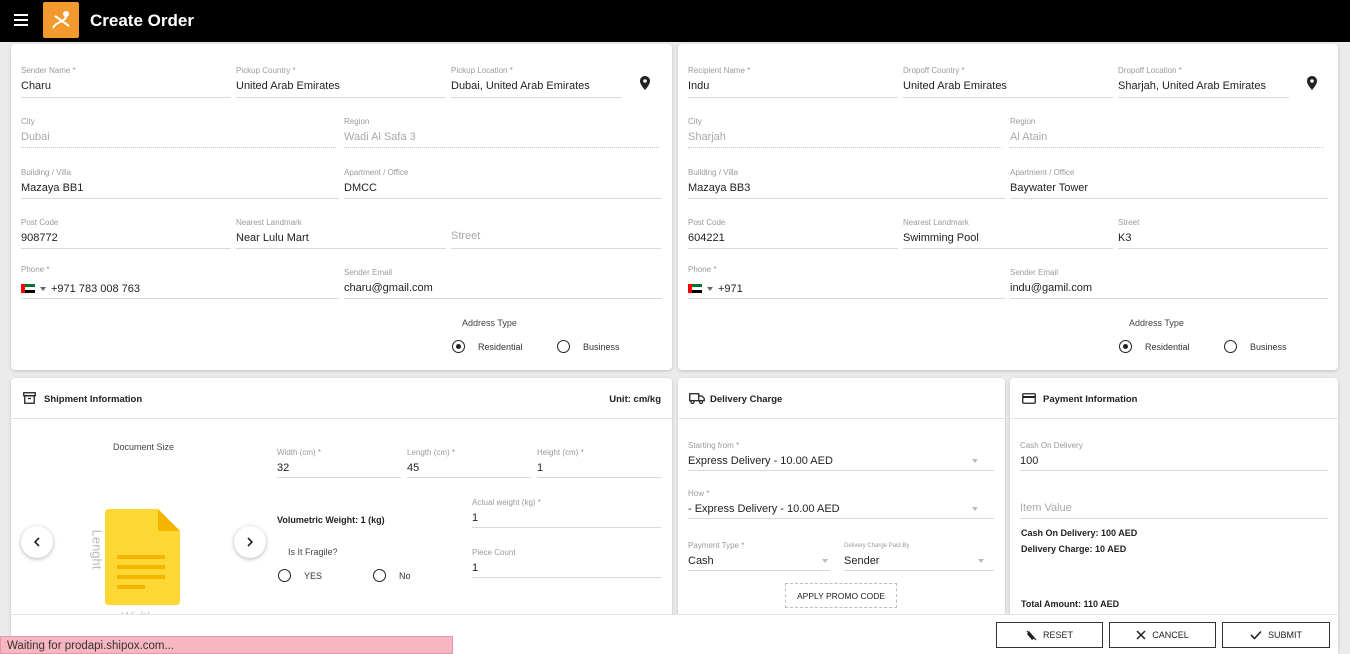 This screenshot has width=1350, height=654. What do you see at coordinates (379, 575) in the screenshot?
I see `fragile-no-radio` at bounding box center [379, 575].